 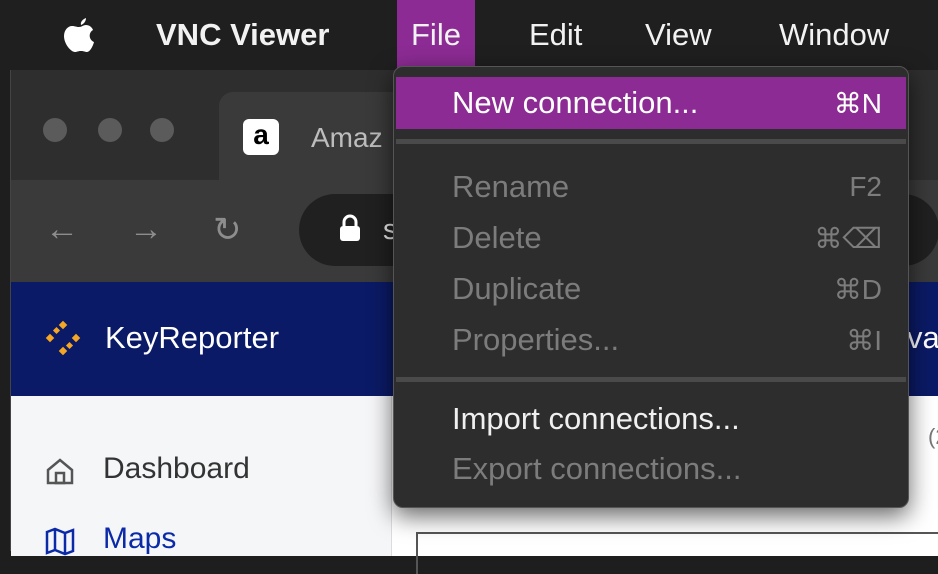 I want to click on amazon-favicon-icon: a, so click(x=261, y=137).